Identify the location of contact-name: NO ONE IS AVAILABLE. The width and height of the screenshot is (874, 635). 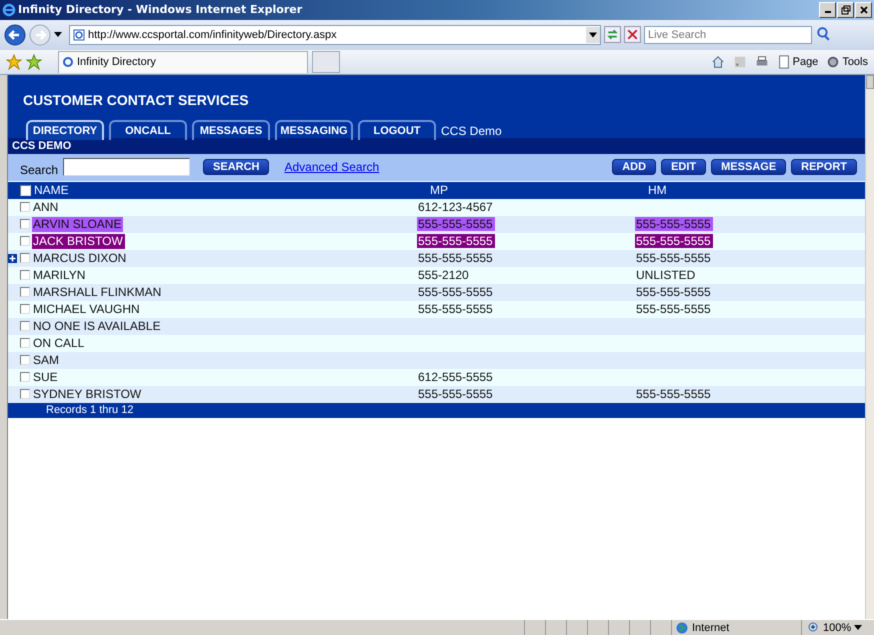
(97, 326).